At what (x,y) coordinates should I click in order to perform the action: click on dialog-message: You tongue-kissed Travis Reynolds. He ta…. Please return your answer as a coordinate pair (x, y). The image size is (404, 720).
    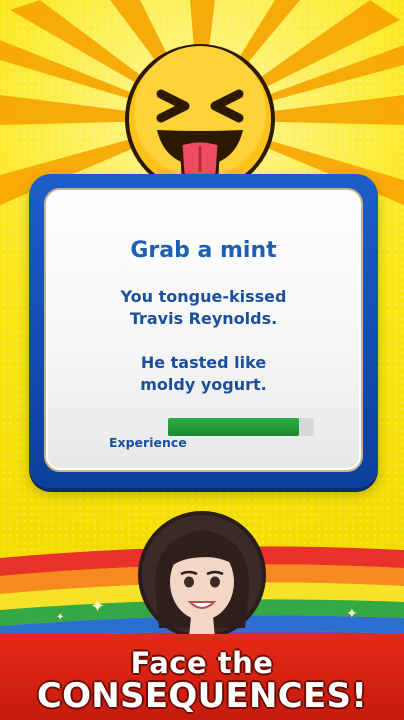
    Looking at the image, I should click on (203, 341).